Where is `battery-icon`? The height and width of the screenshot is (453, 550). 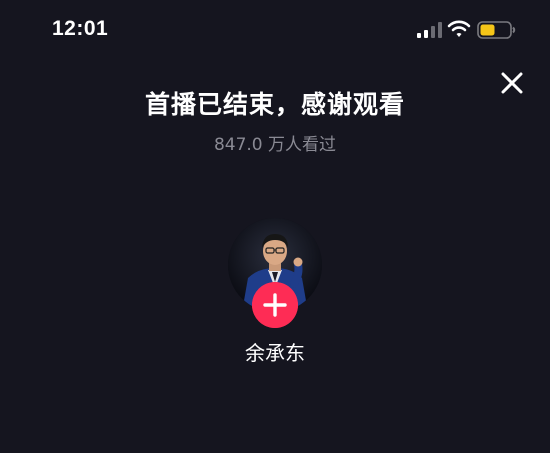 battery-icon is located at coordinates (496, 30).